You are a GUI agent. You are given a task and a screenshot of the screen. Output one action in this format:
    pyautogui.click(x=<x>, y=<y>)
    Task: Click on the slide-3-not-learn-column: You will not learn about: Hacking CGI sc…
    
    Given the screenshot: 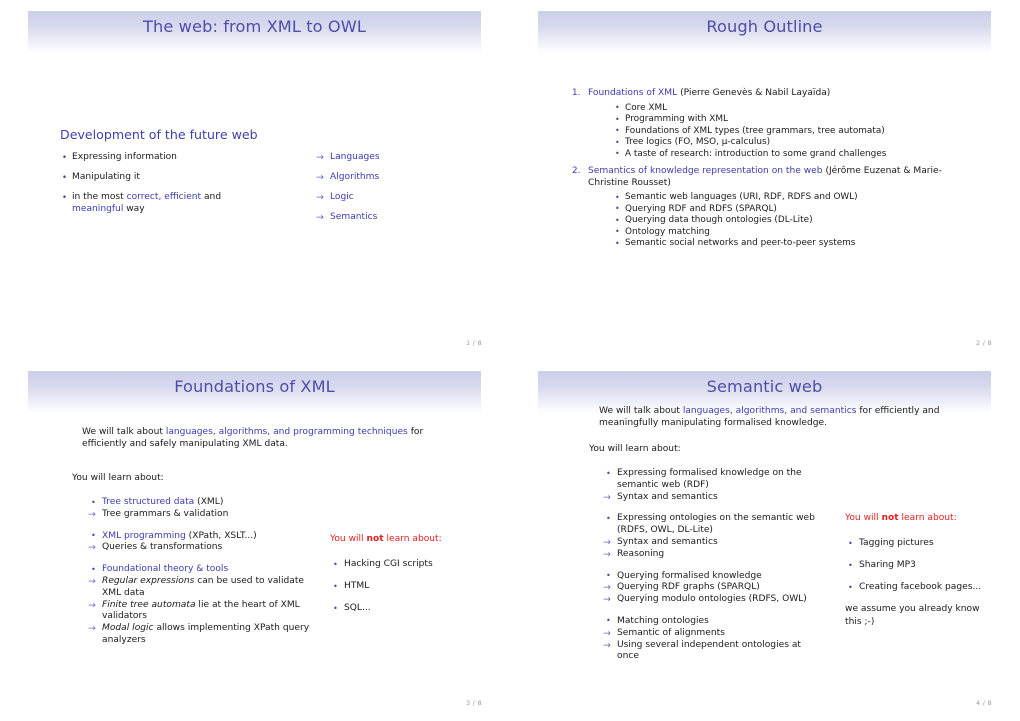 What is the action you would take?
    pyautogui.click(x=405, y=578)
    